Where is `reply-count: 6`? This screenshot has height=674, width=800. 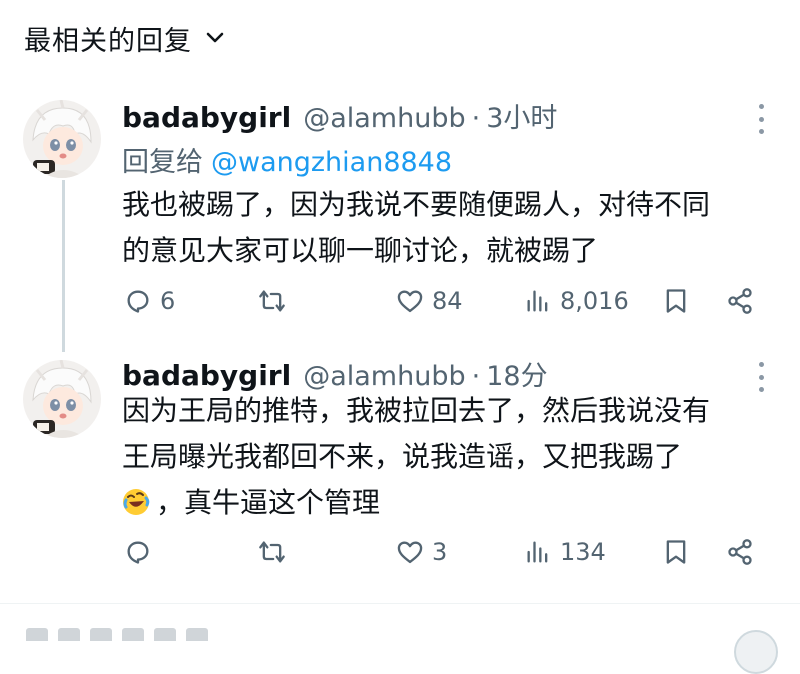
reply-count: 6 is located at coordinates (168, 301).